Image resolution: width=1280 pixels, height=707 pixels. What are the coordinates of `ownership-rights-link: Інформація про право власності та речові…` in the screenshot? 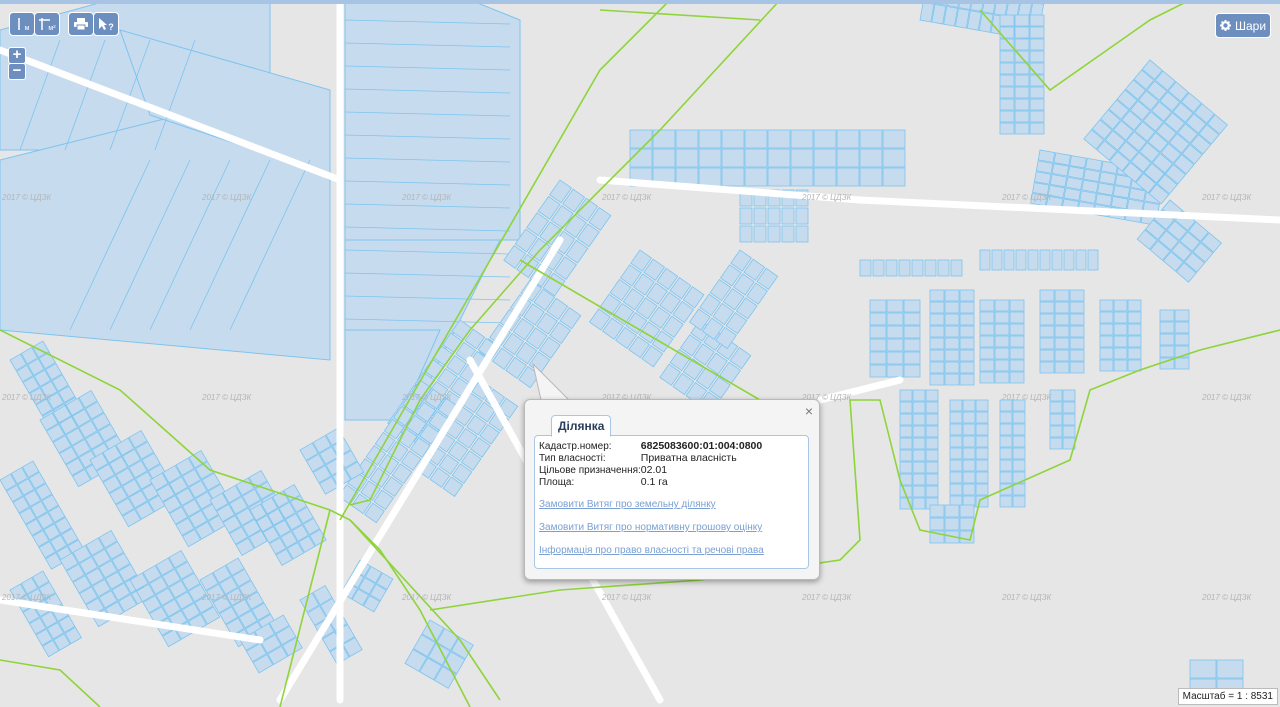 It's located at (651, 550).